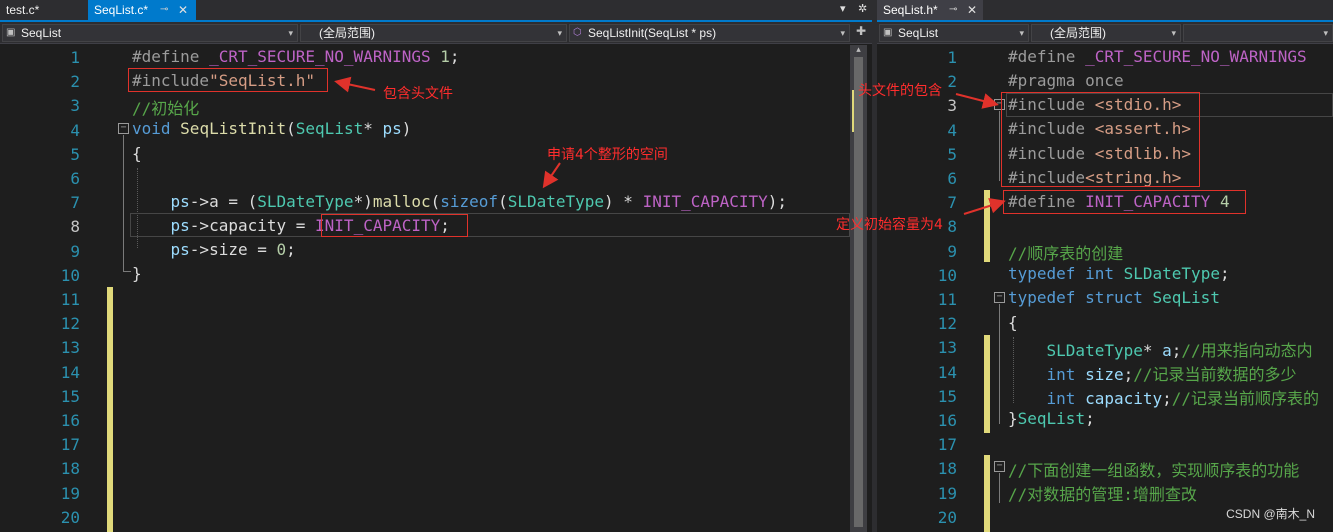 The image size is (1333, 532). I want to click on code-line-1: #define _CRT_SECURE_NO_WARNINGS 1;, so click(296, 56).